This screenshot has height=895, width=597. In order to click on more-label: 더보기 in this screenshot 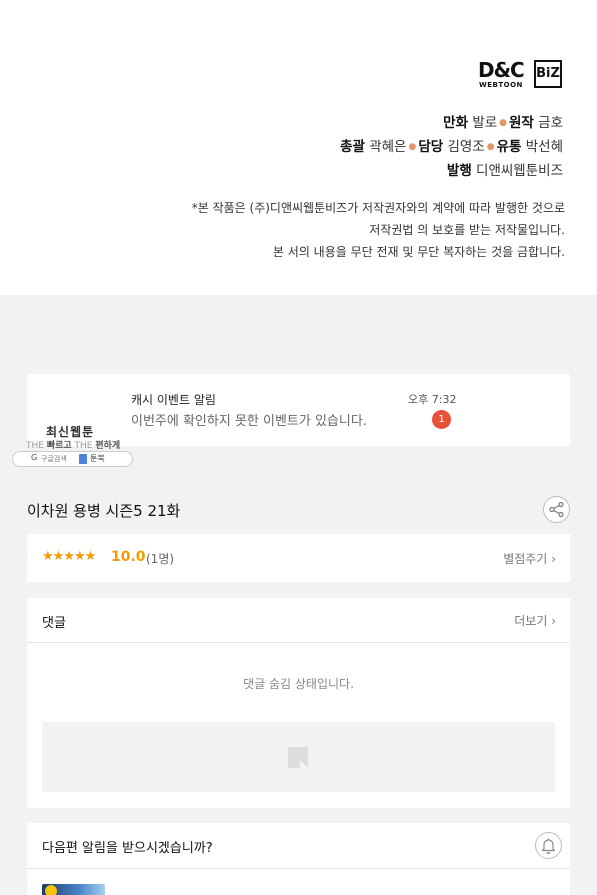, I will do `click(531, 621)`.